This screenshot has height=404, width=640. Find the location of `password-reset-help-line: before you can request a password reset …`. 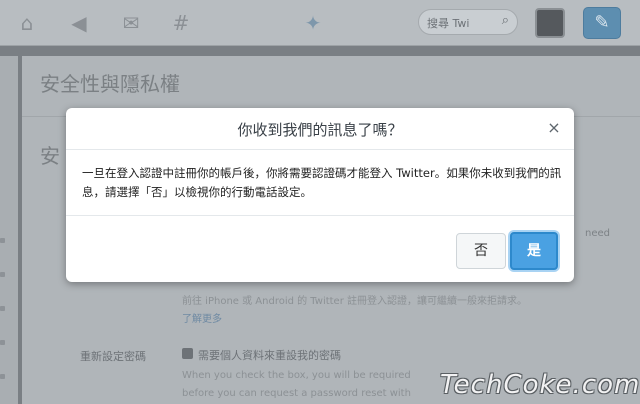

password-reset-help-line: before you can request a password reset … is located at coordinates (296, 393).